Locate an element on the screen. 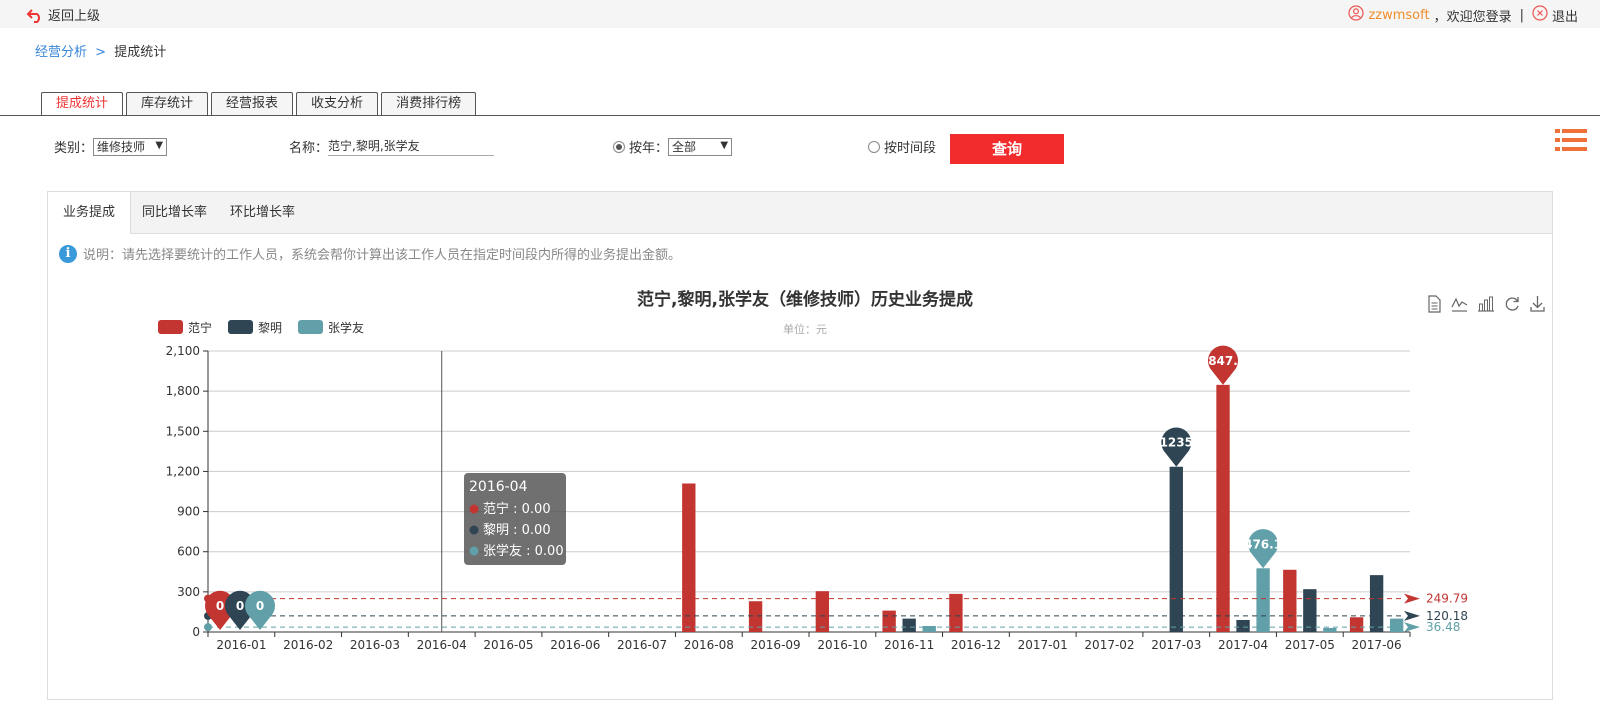 The width and height of the screenshot is (1600, 708). max-pin-1-label: 1235 is located at coordinates (1176, 443).